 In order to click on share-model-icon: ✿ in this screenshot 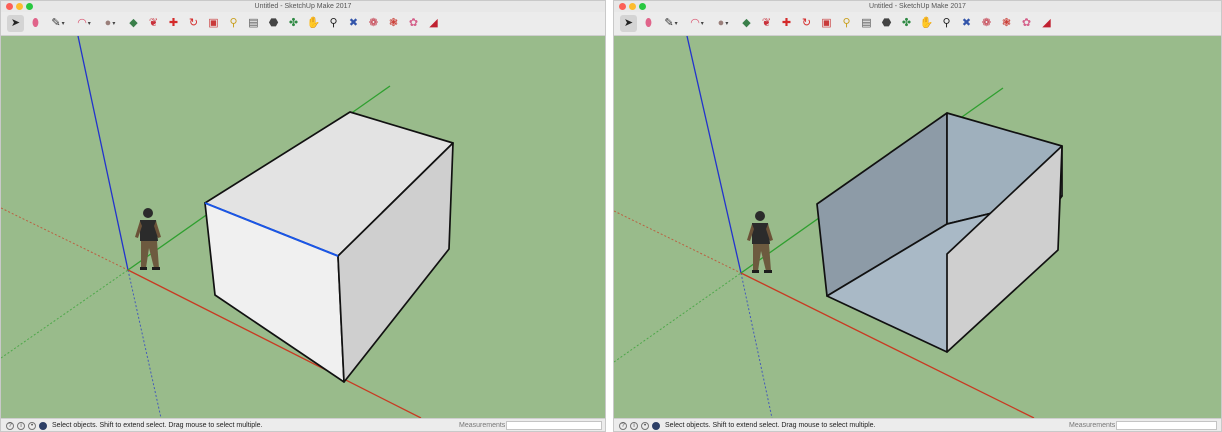, I will do `click(1026, 23)`.